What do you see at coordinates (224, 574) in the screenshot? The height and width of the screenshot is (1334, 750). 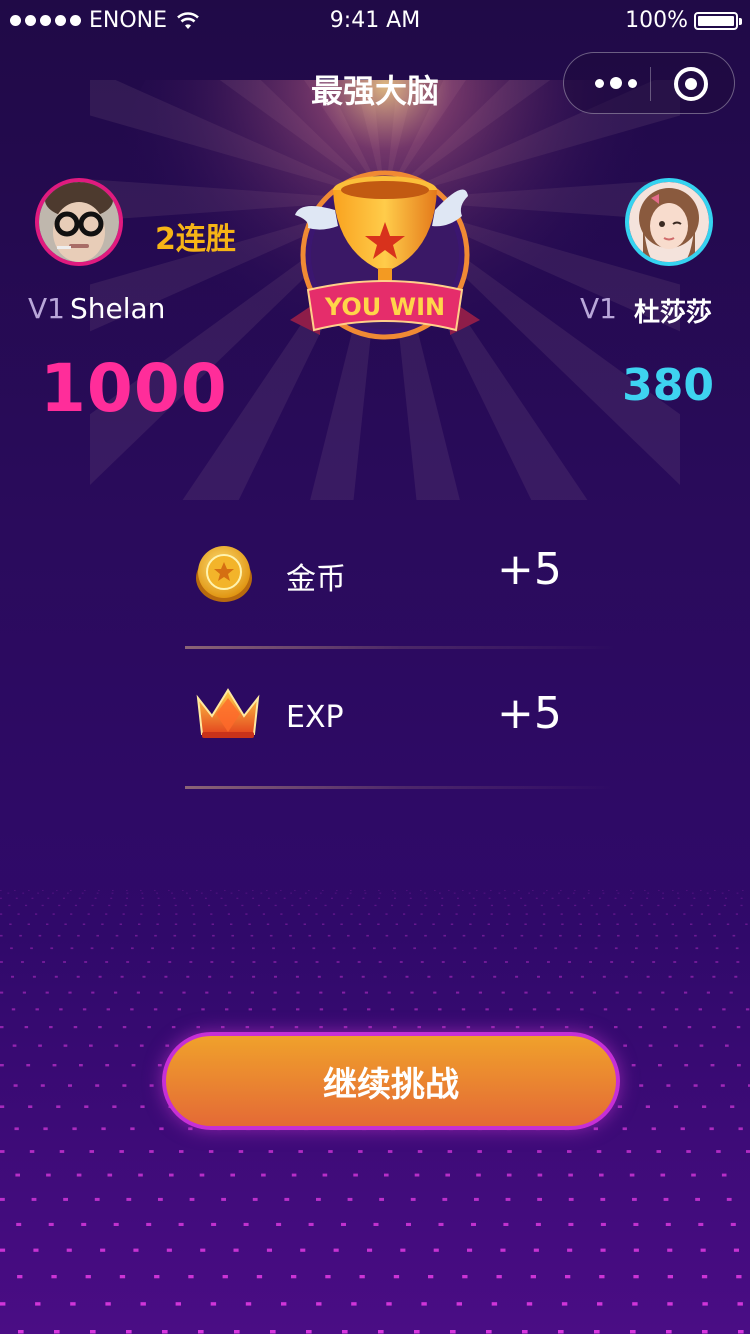 I see `coin-icon` at bounding box center [224, 574].